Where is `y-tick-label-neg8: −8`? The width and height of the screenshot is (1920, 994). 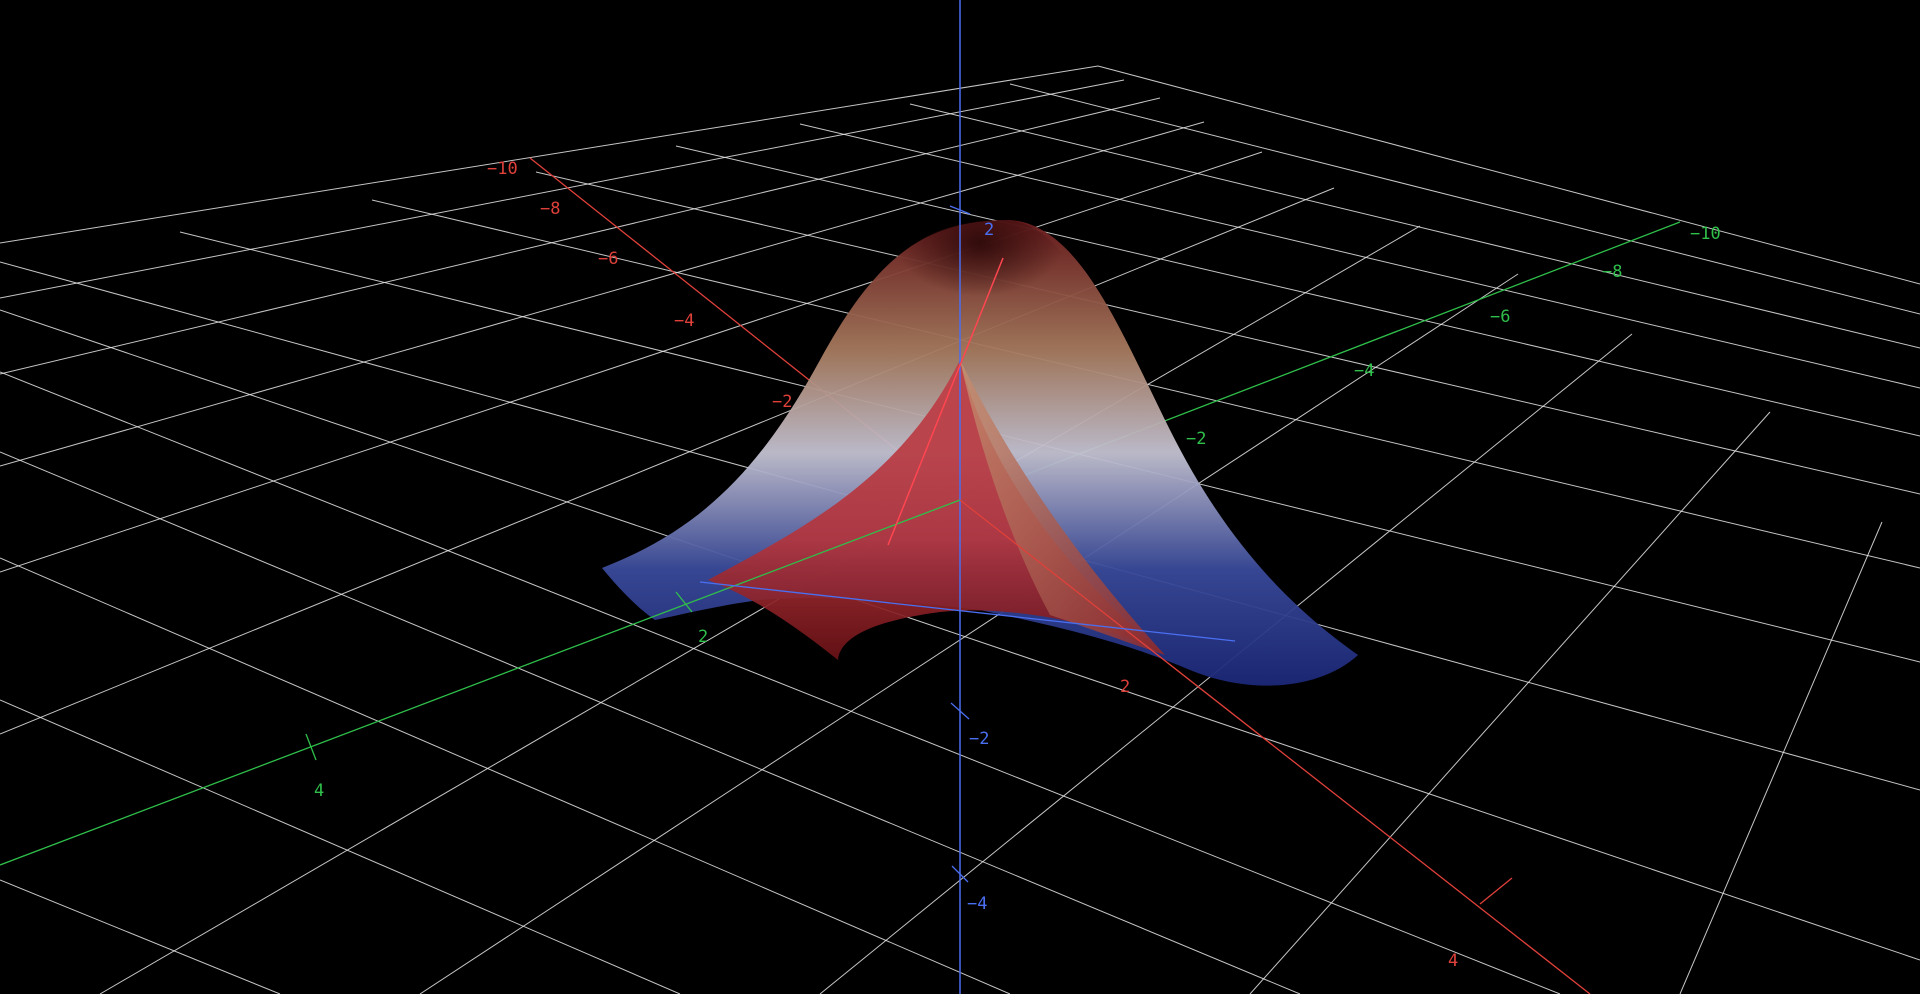
y-tick-label-neg8: −8 is located at coordinates (1612, 272).